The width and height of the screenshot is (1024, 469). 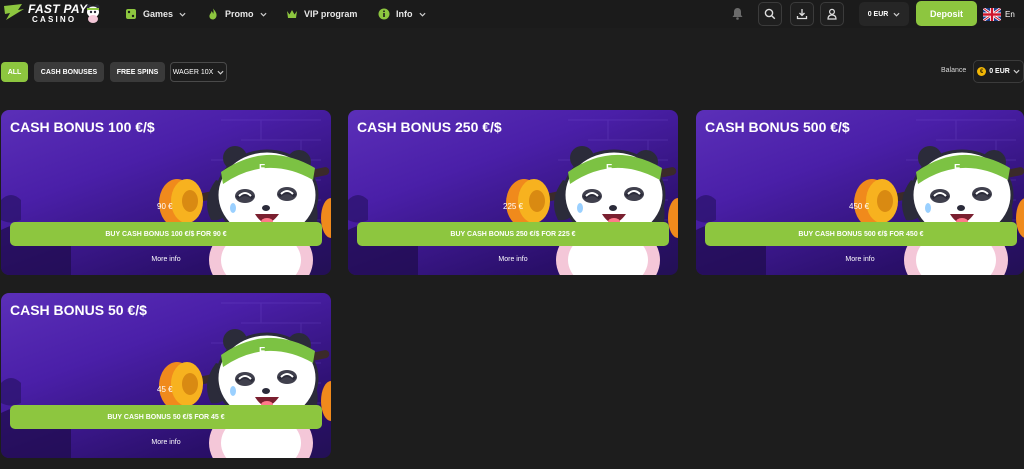 I want to click on logo-mark-icon, so click(x=14, y=12).